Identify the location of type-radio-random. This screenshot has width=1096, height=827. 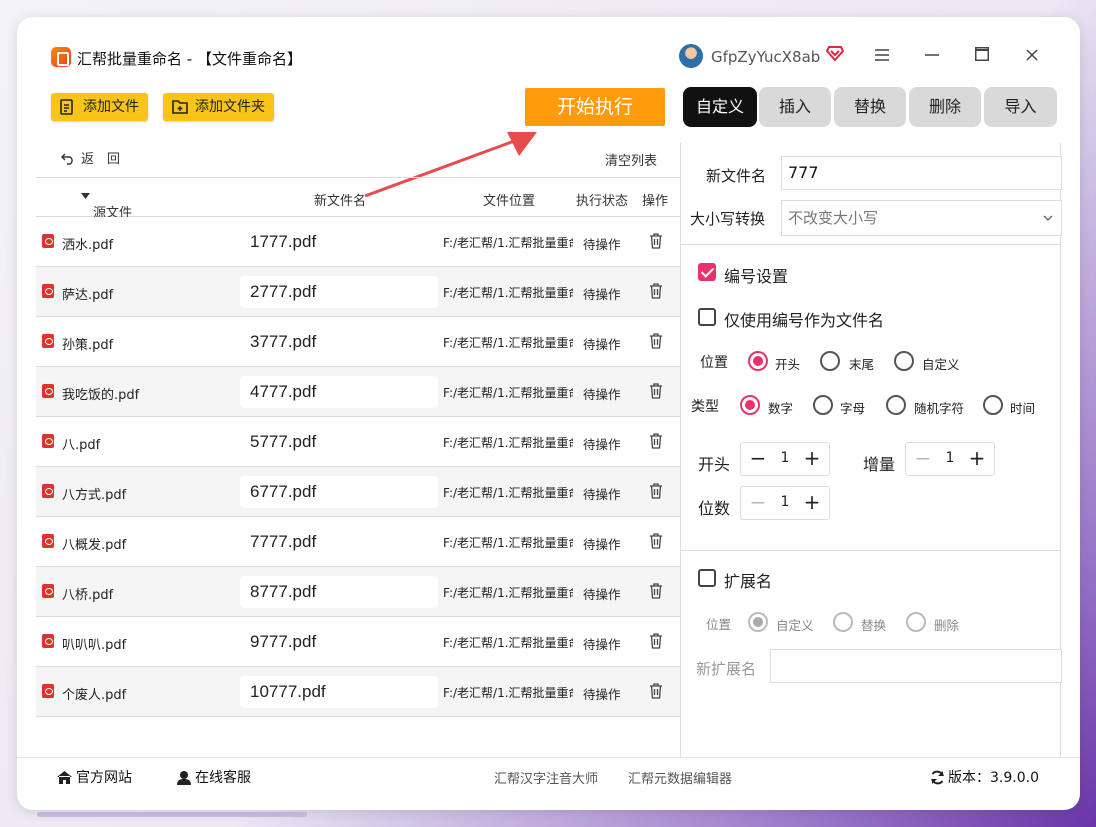
(896, 405).